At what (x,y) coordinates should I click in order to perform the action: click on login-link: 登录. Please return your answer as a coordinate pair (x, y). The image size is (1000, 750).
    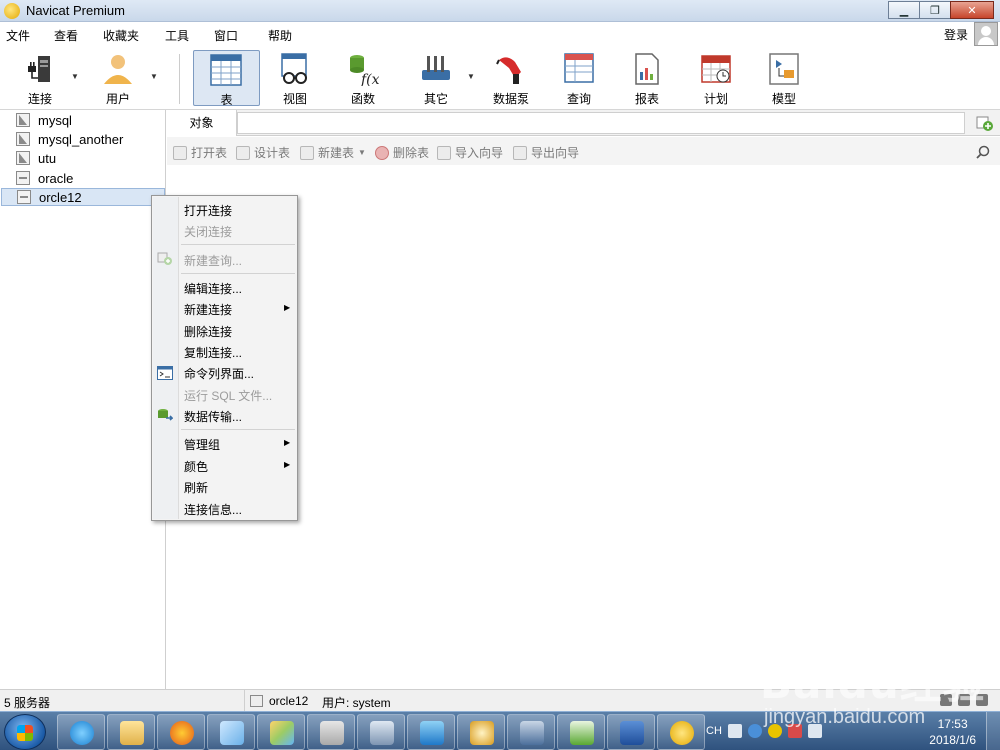
    Looking at the image, I should click on (956, 34).